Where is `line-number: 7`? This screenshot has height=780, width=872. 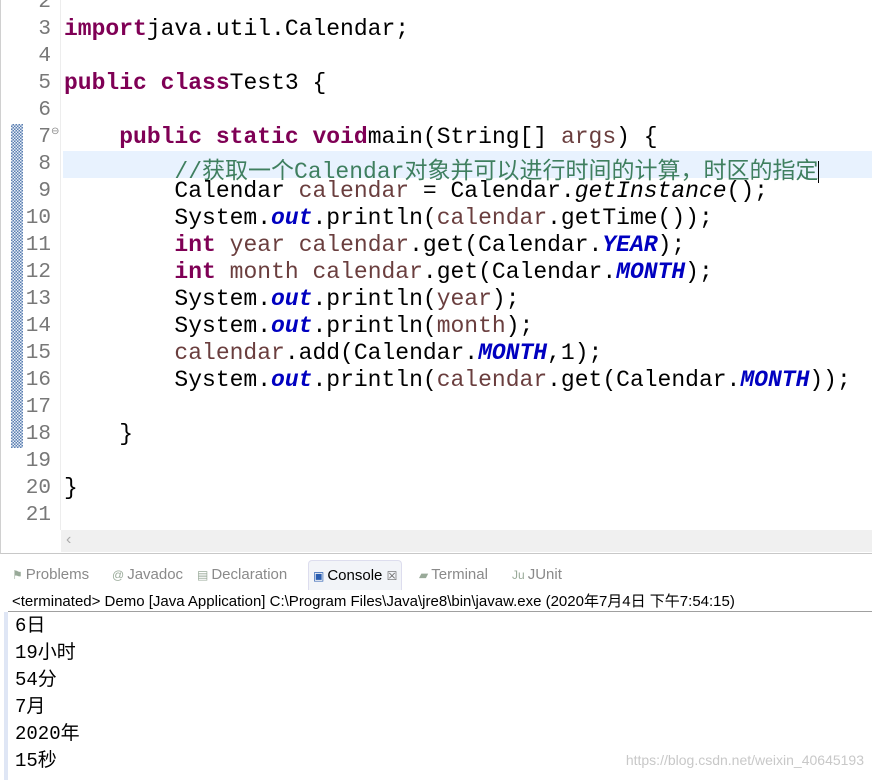 line-number: 7 is located at coordinates (44, 137).